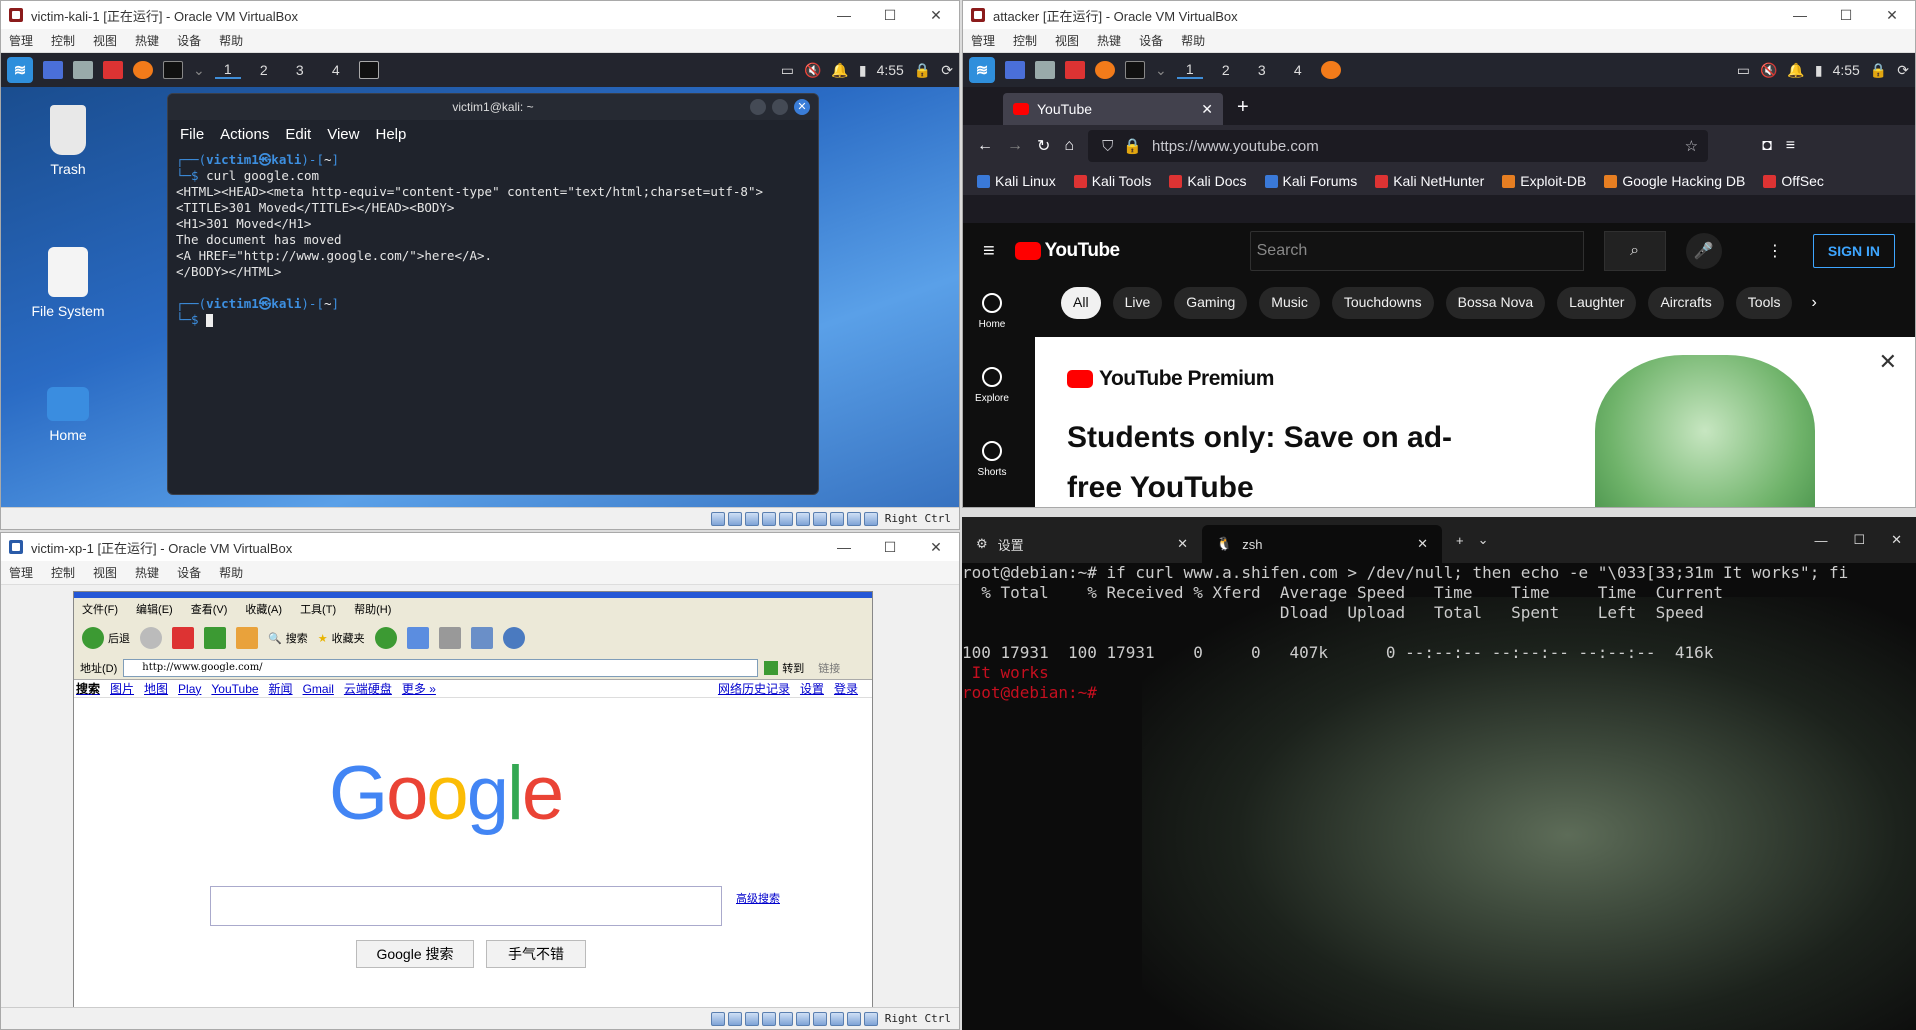  What do you see at coordinates (1107, 146) in the screenshot?
I see `shield-icon: ⛉` at bounding box center [1107, 146].